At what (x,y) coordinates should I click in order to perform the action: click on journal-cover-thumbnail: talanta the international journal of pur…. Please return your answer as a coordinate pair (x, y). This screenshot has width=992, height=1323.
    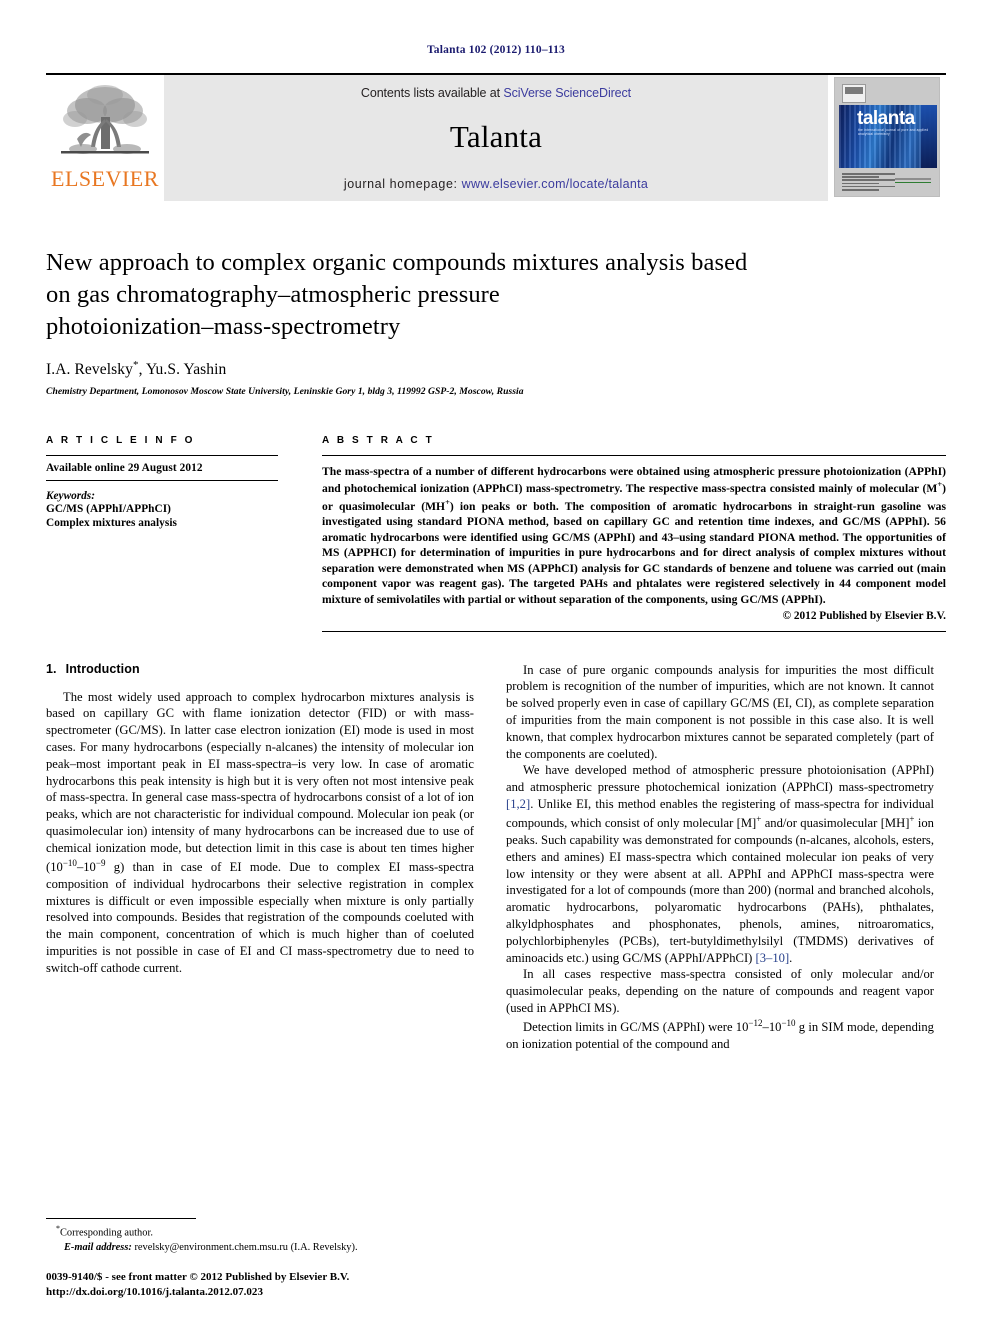
    Looking at the image, I should click on (887, 137).